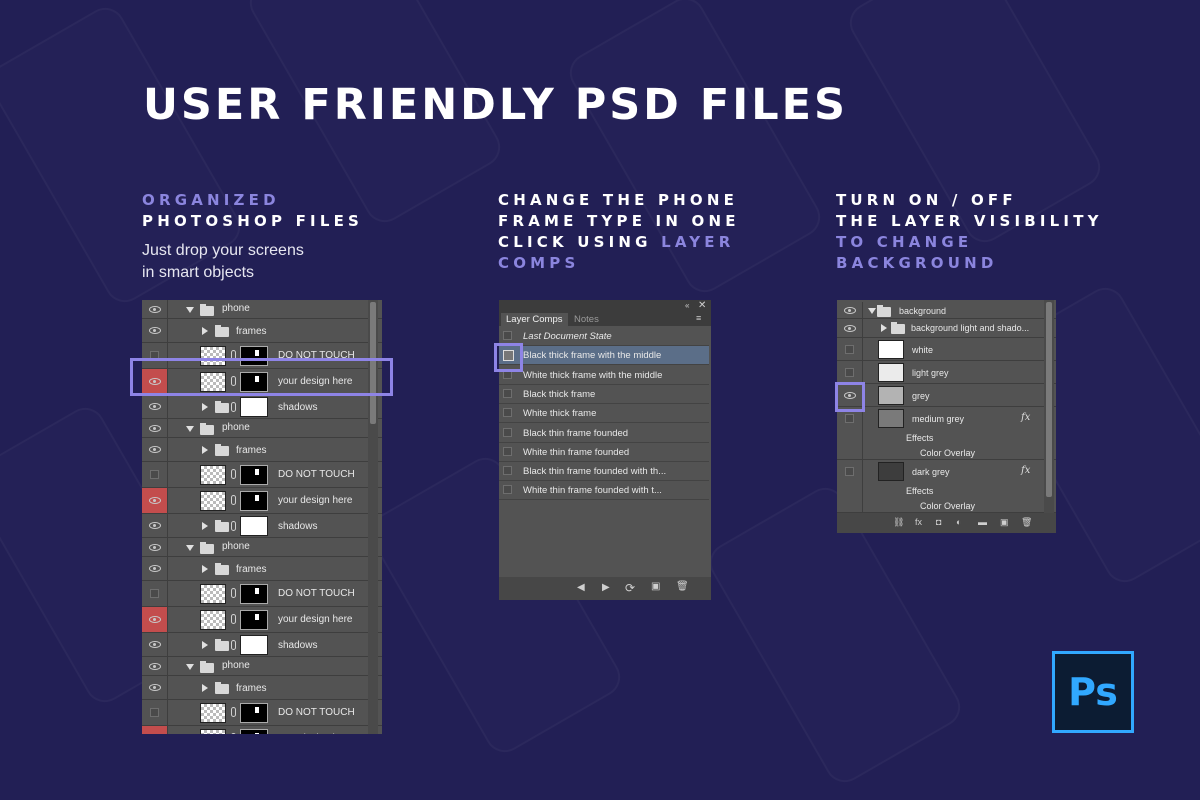  What do you see at coordinates (1004, 522) in the screenshot?
I see `new-layer-icon: ▣` at bounding box center [1004, 522].